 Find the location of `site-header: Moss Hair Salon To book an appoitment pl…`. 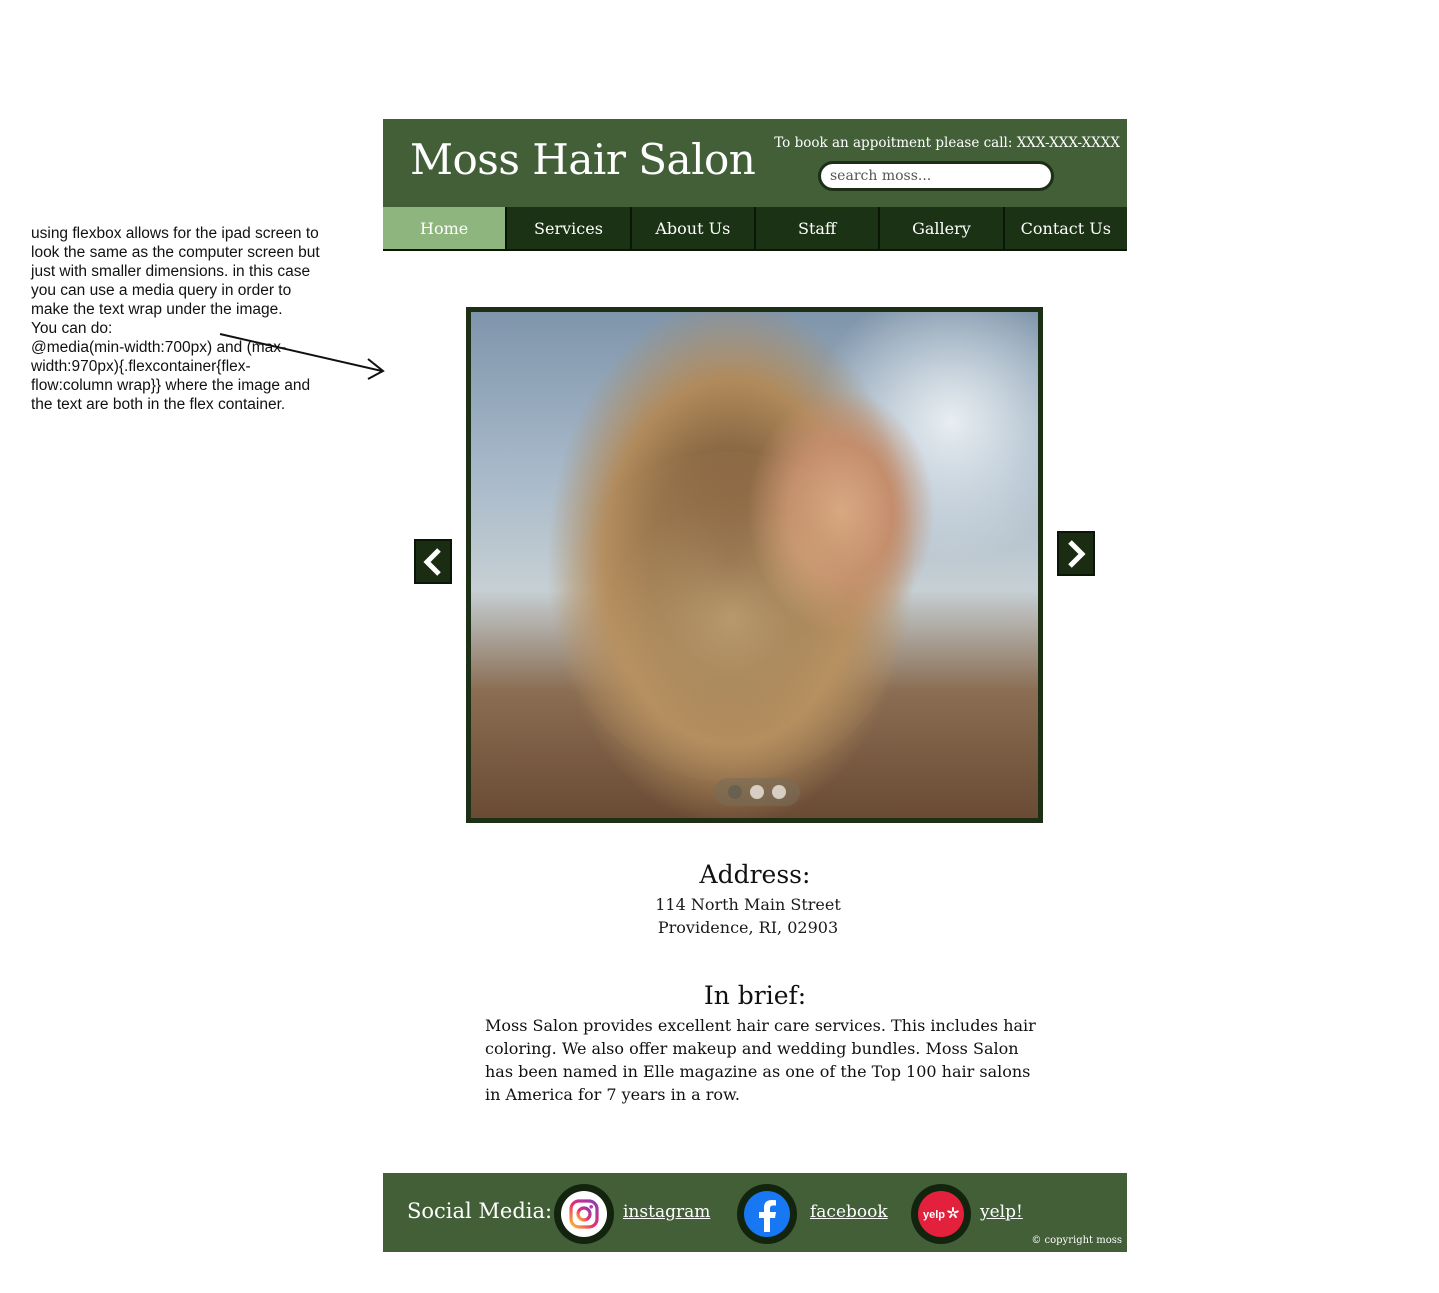

site-header: Moss Hair Salon To book an appoitment pl… is located at coordinates (755, 163).